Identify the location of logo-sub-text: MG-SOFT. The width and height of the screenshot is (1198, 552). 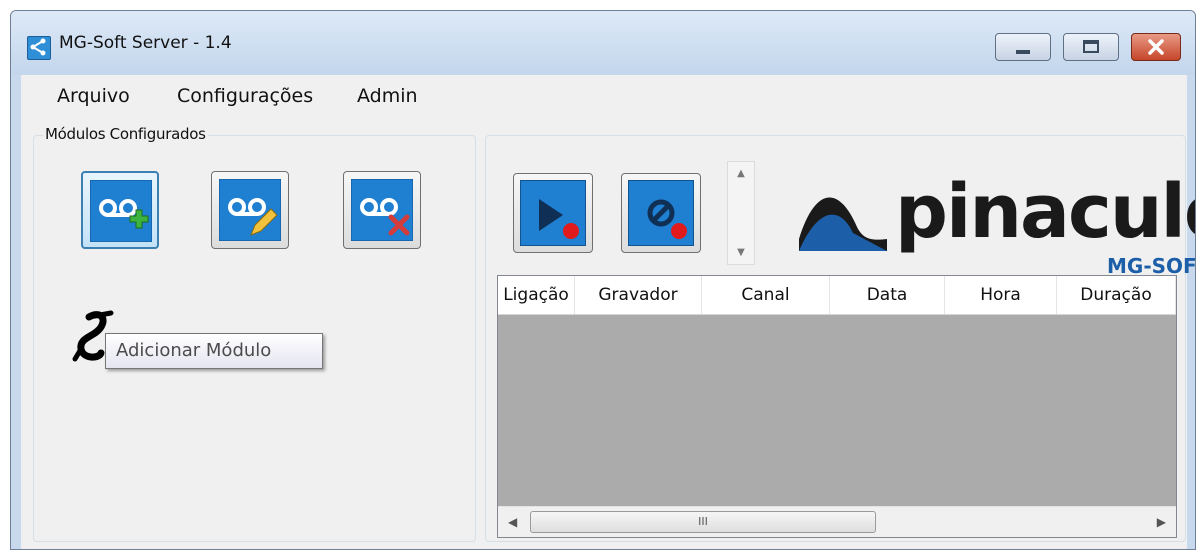
(1151, 265).